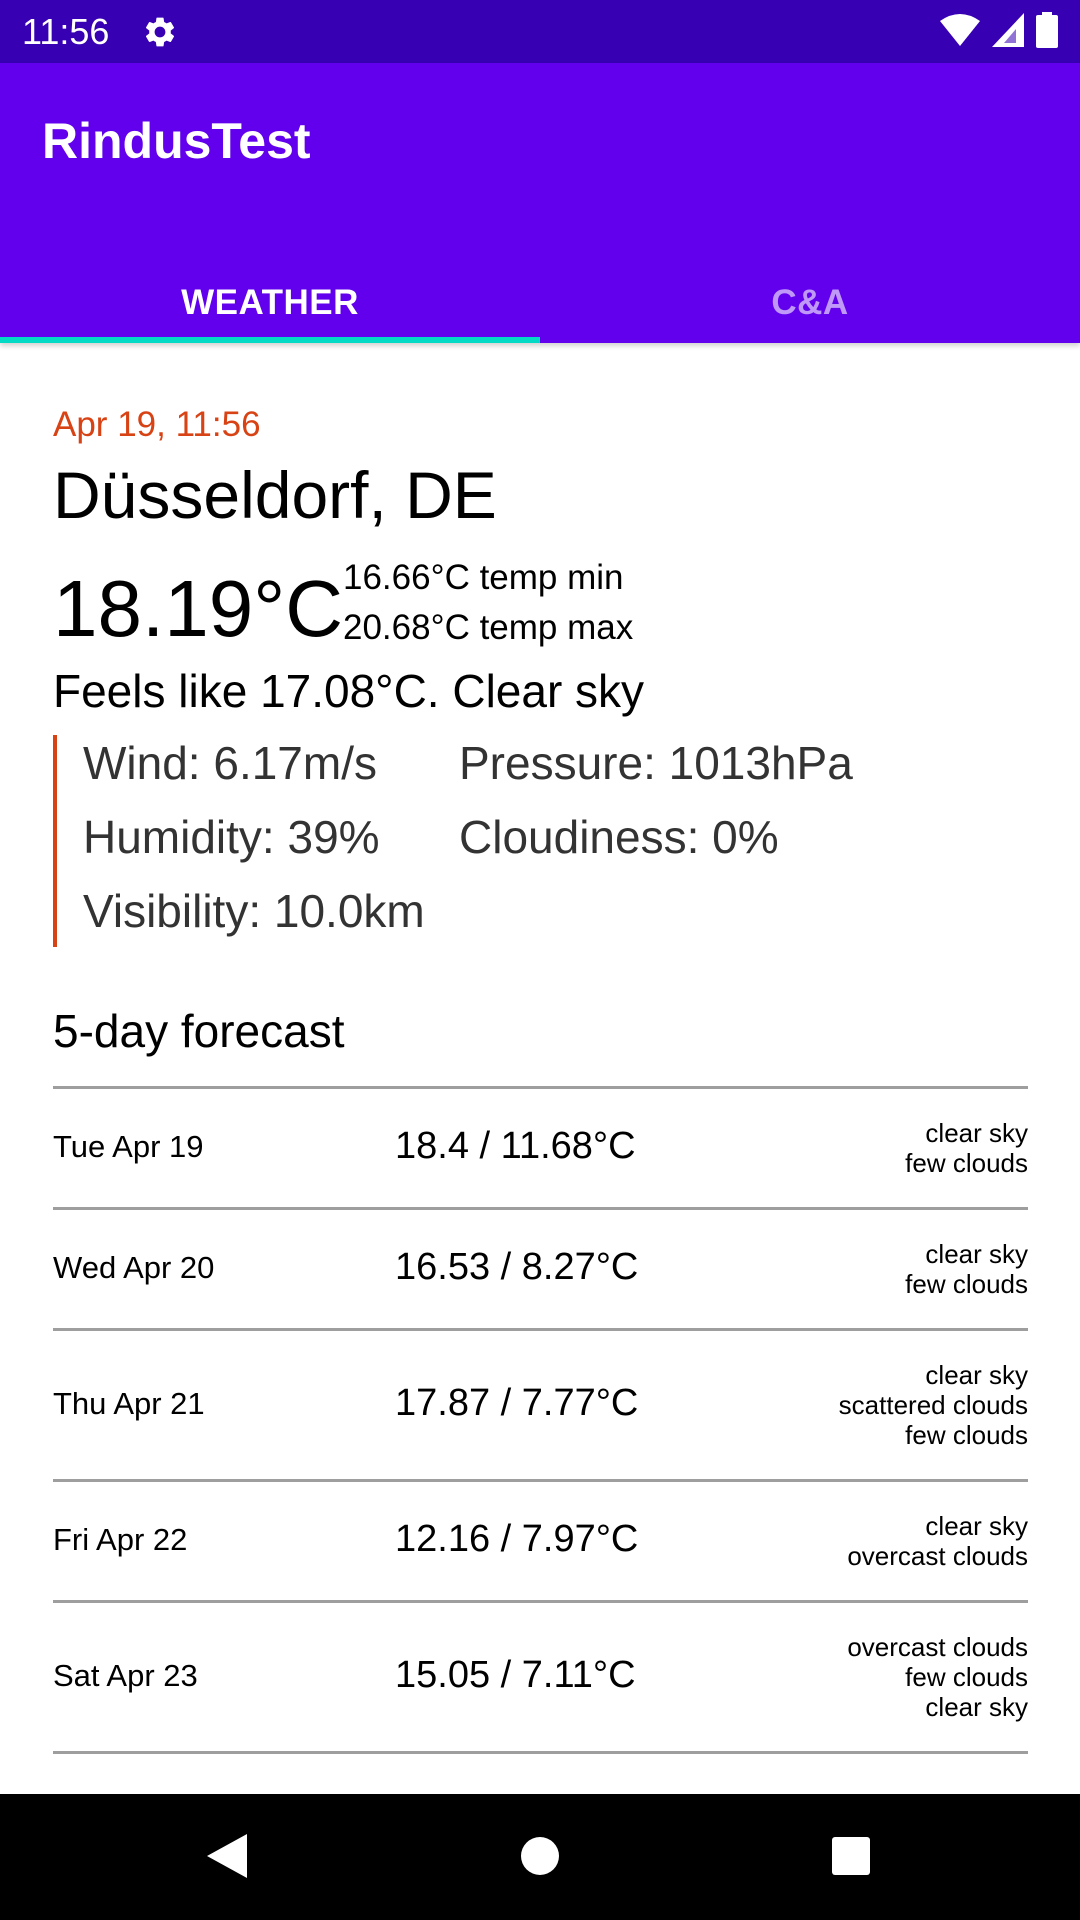  What do you see at coordinates (270, 340) in the screenshot?
I see `tab-indicator` at bounding box center [270, 340].